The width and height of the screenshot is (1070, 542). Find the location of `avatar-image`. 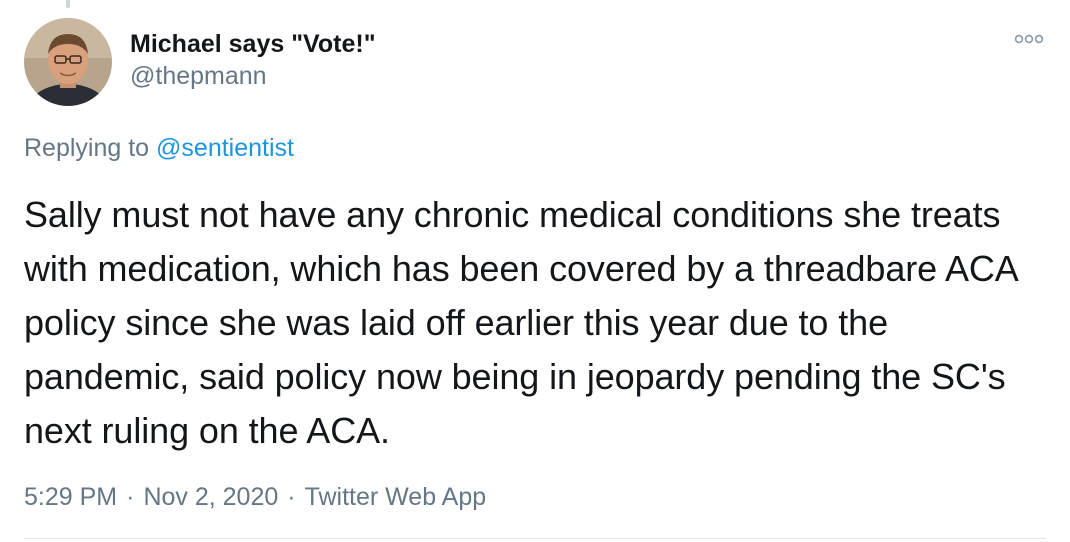

avatar-image is located at coordinates (68, 62).